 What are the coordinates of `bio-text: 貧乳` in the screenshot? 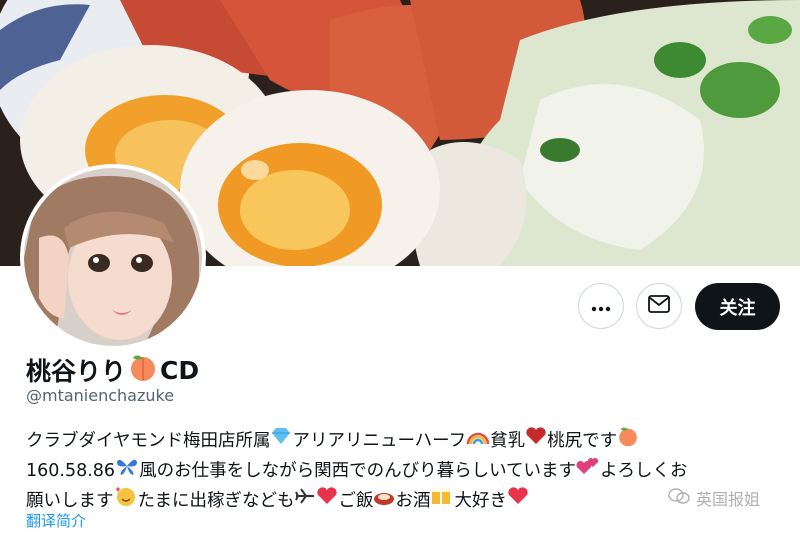 It's located at (508, 440).